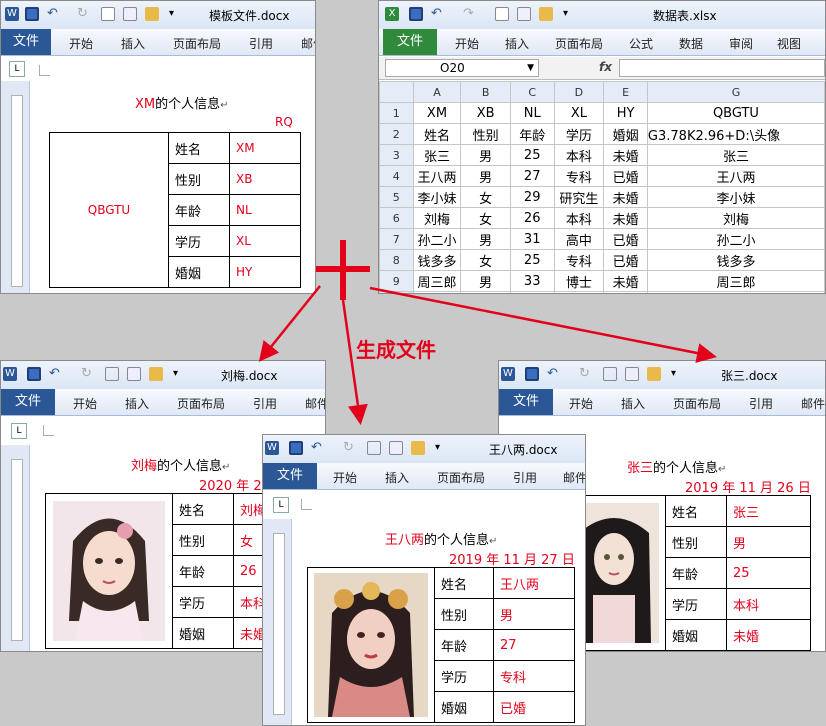 The image size is (826, 726). Describe the element at coordinates (741, 43) in the screenshot. I see `tab-review: 审阅` at that location.